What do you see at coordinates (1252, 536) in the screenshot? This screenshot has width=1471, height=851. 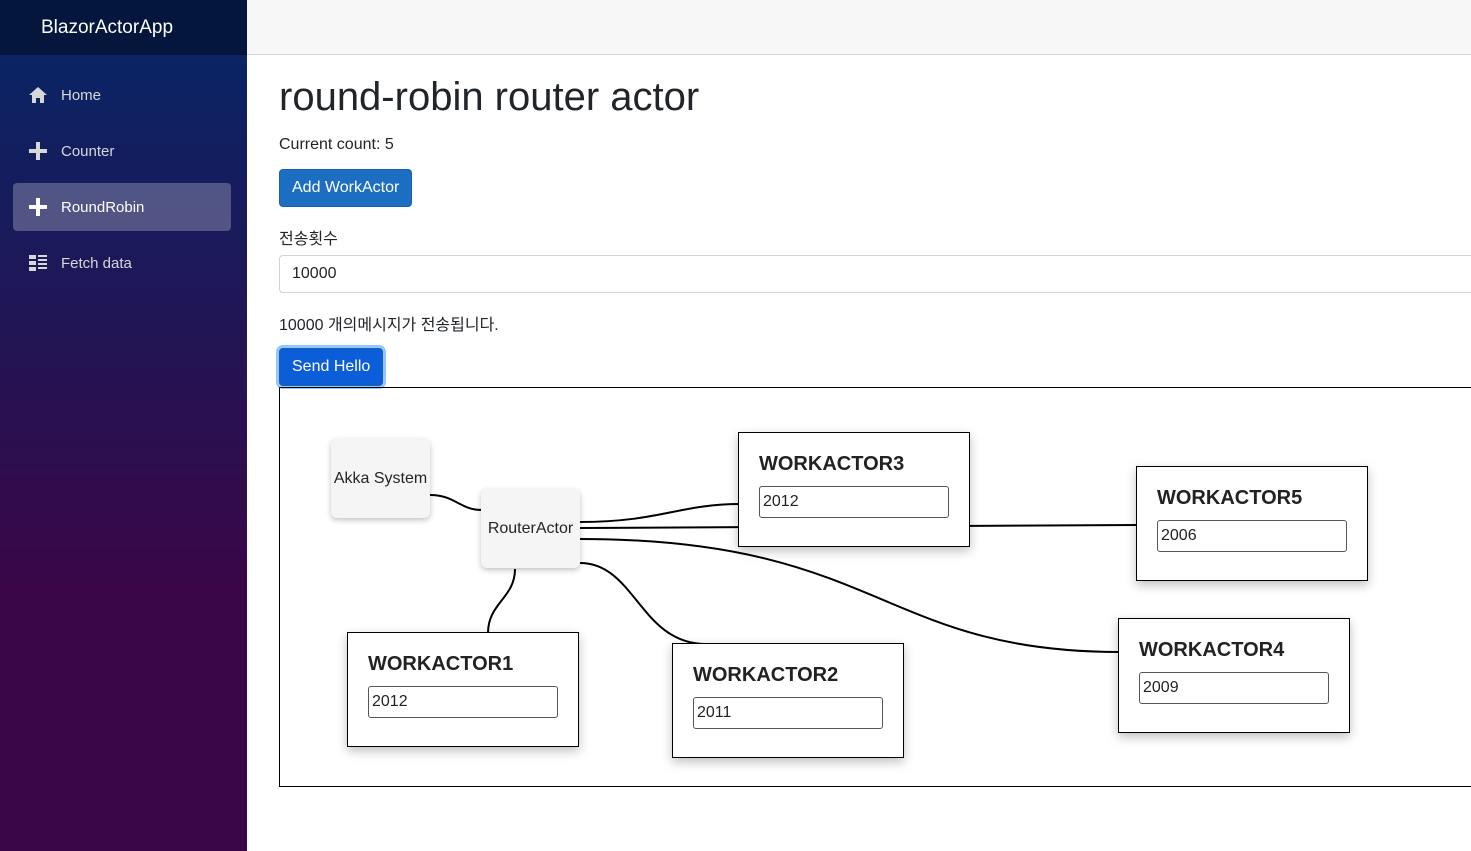 I see `workactor-value-field: 2006` at bounding box center [1252, 536].